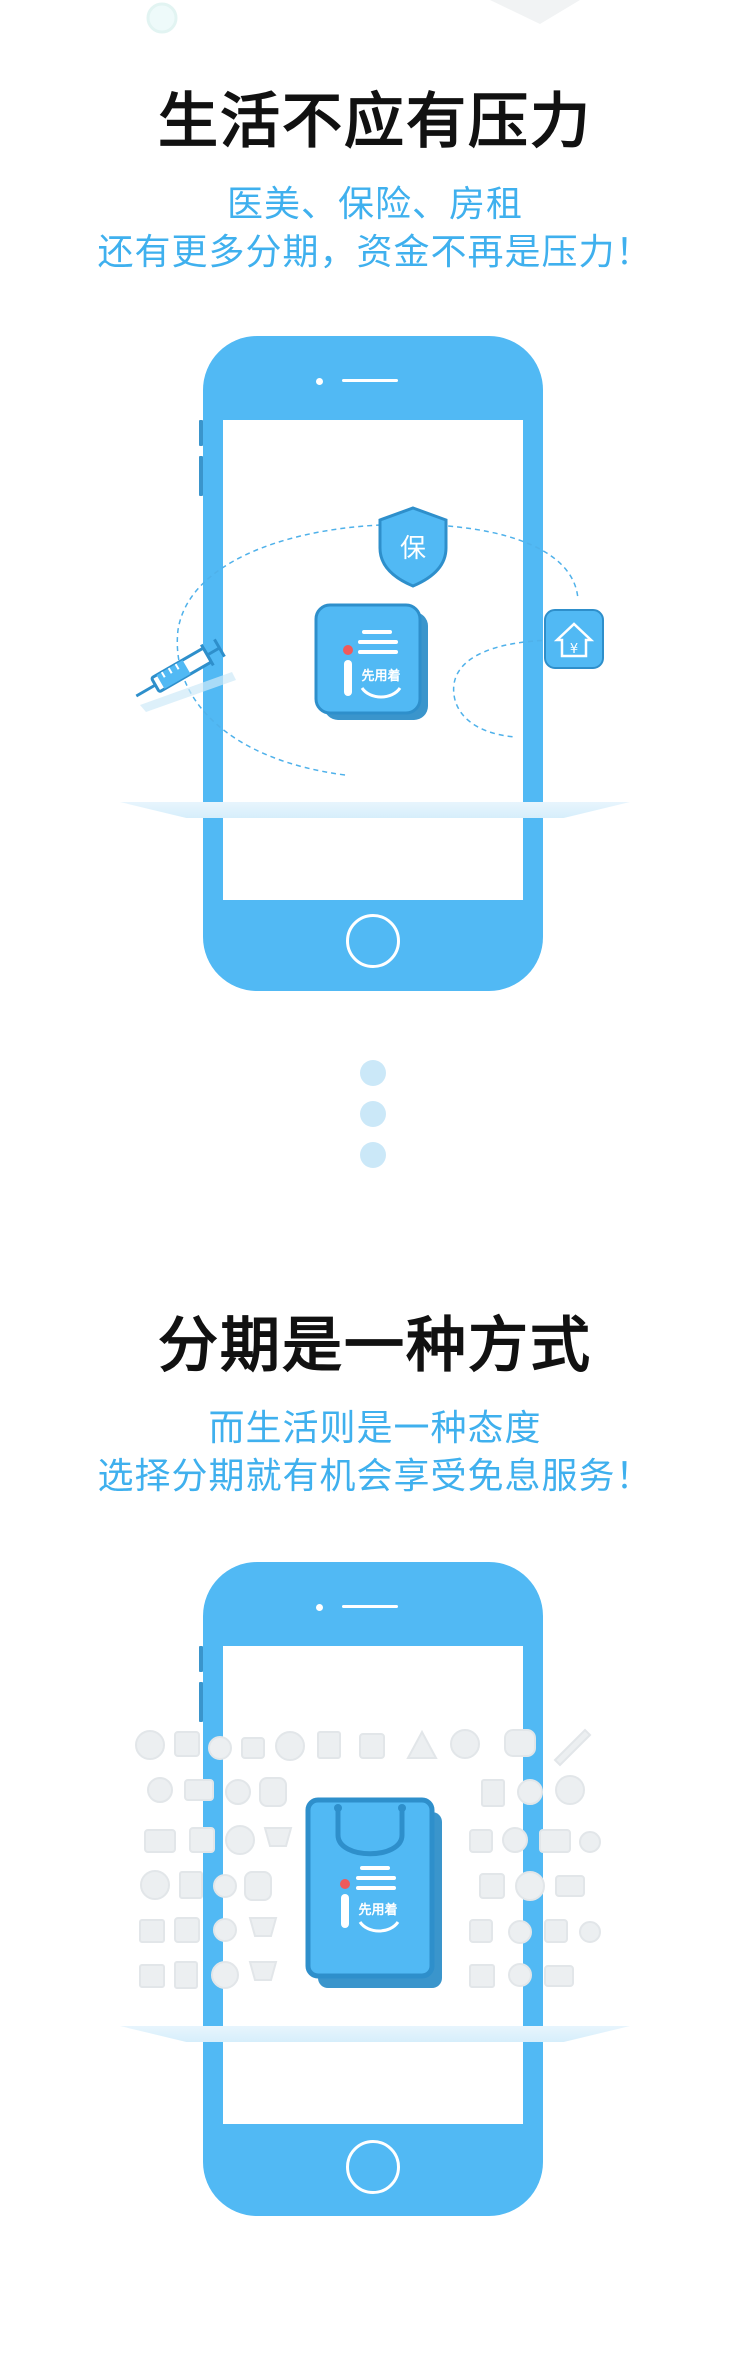 This screenshot has height=2371, width=750. Describe the element at coordinates (370, 1606) in the screenshot. I see `phone-speaker` at that location.